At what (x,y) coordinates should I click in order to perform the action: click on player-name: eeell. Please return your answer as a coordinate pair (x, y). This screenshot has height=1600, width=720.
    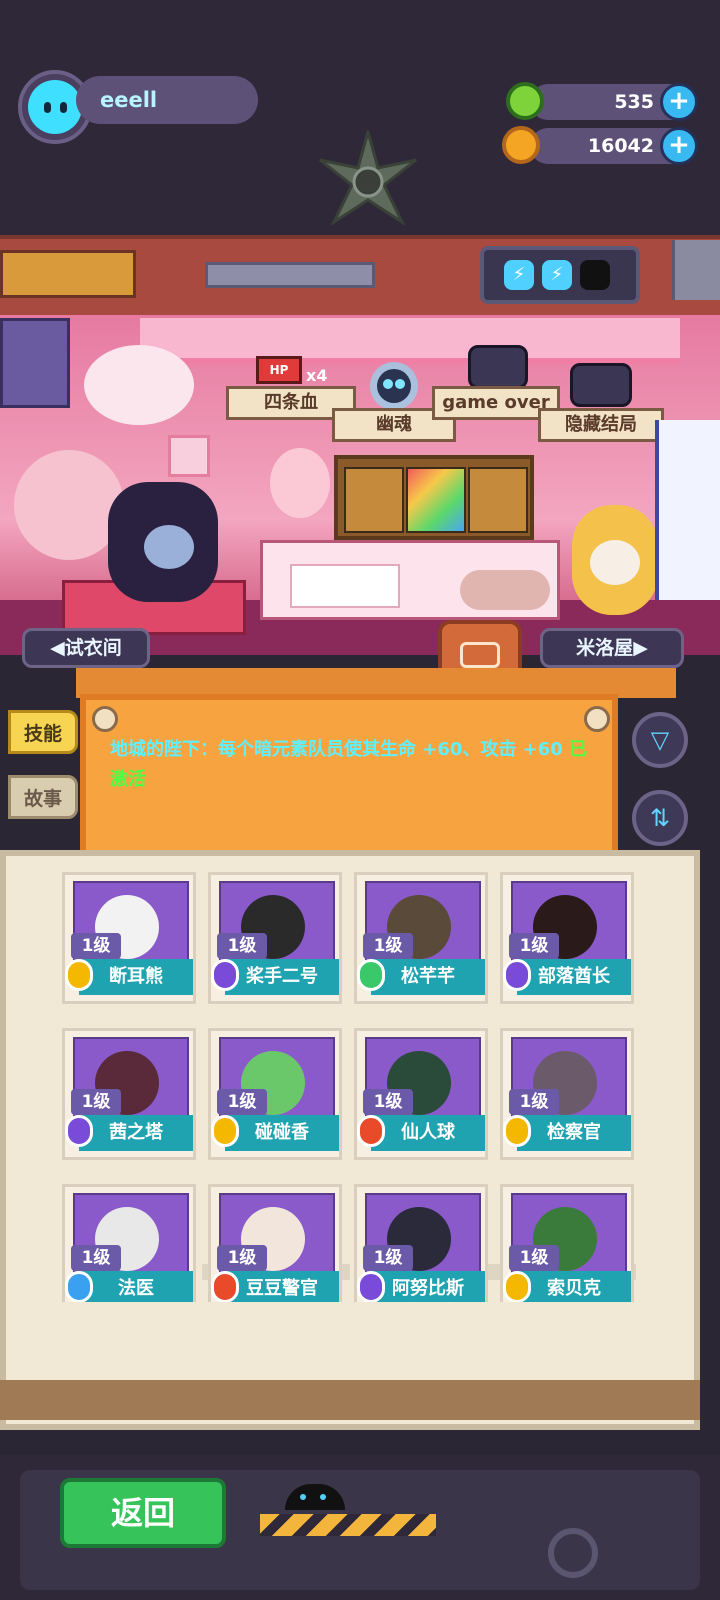
    Looking at the image, I should click on (129, 100).